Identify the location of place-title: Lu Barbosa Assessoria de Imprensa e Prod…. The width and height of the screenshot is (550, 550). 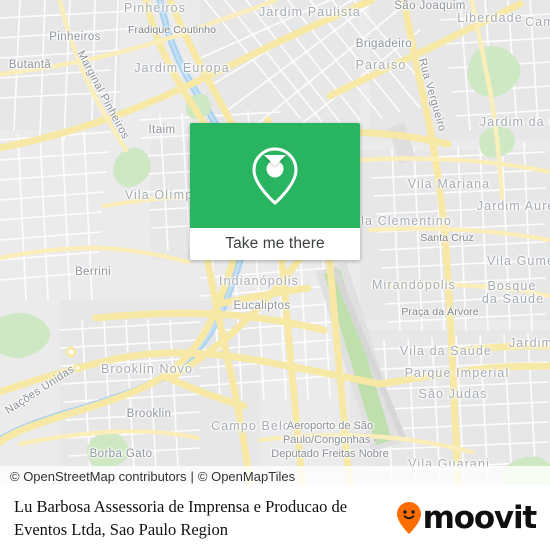
(181, 517).